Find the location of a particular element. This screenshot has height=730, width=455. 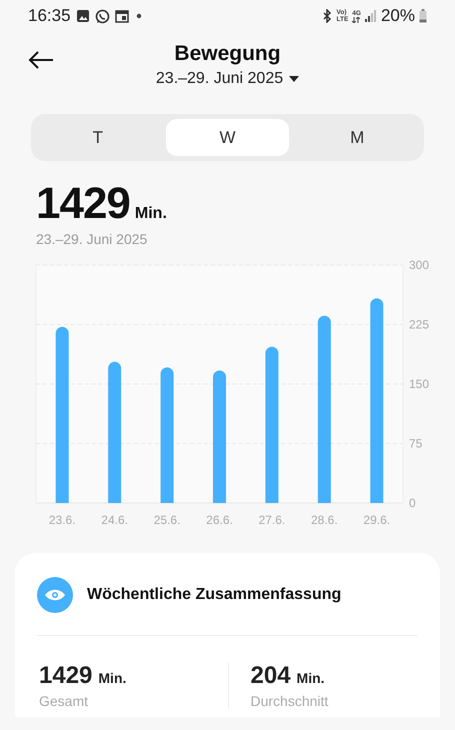

axis-label: 25.6. is located at coordinates (167, 520).